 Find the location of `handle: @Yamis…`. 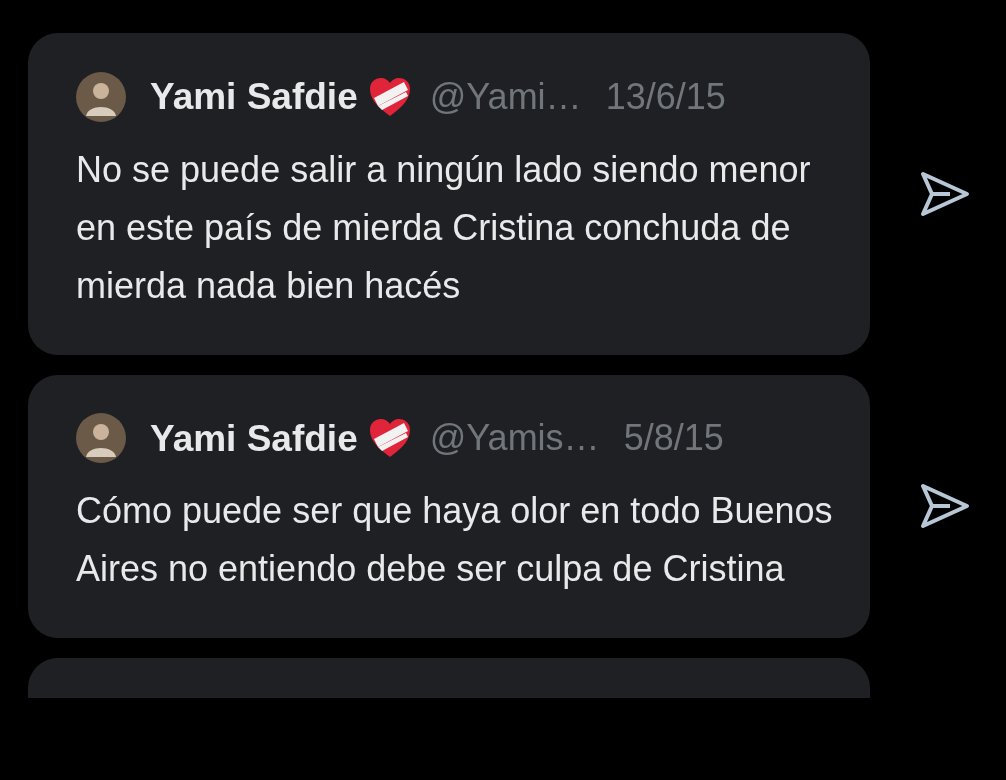

handle: @Yamis… is located at coordinates (514, 438).